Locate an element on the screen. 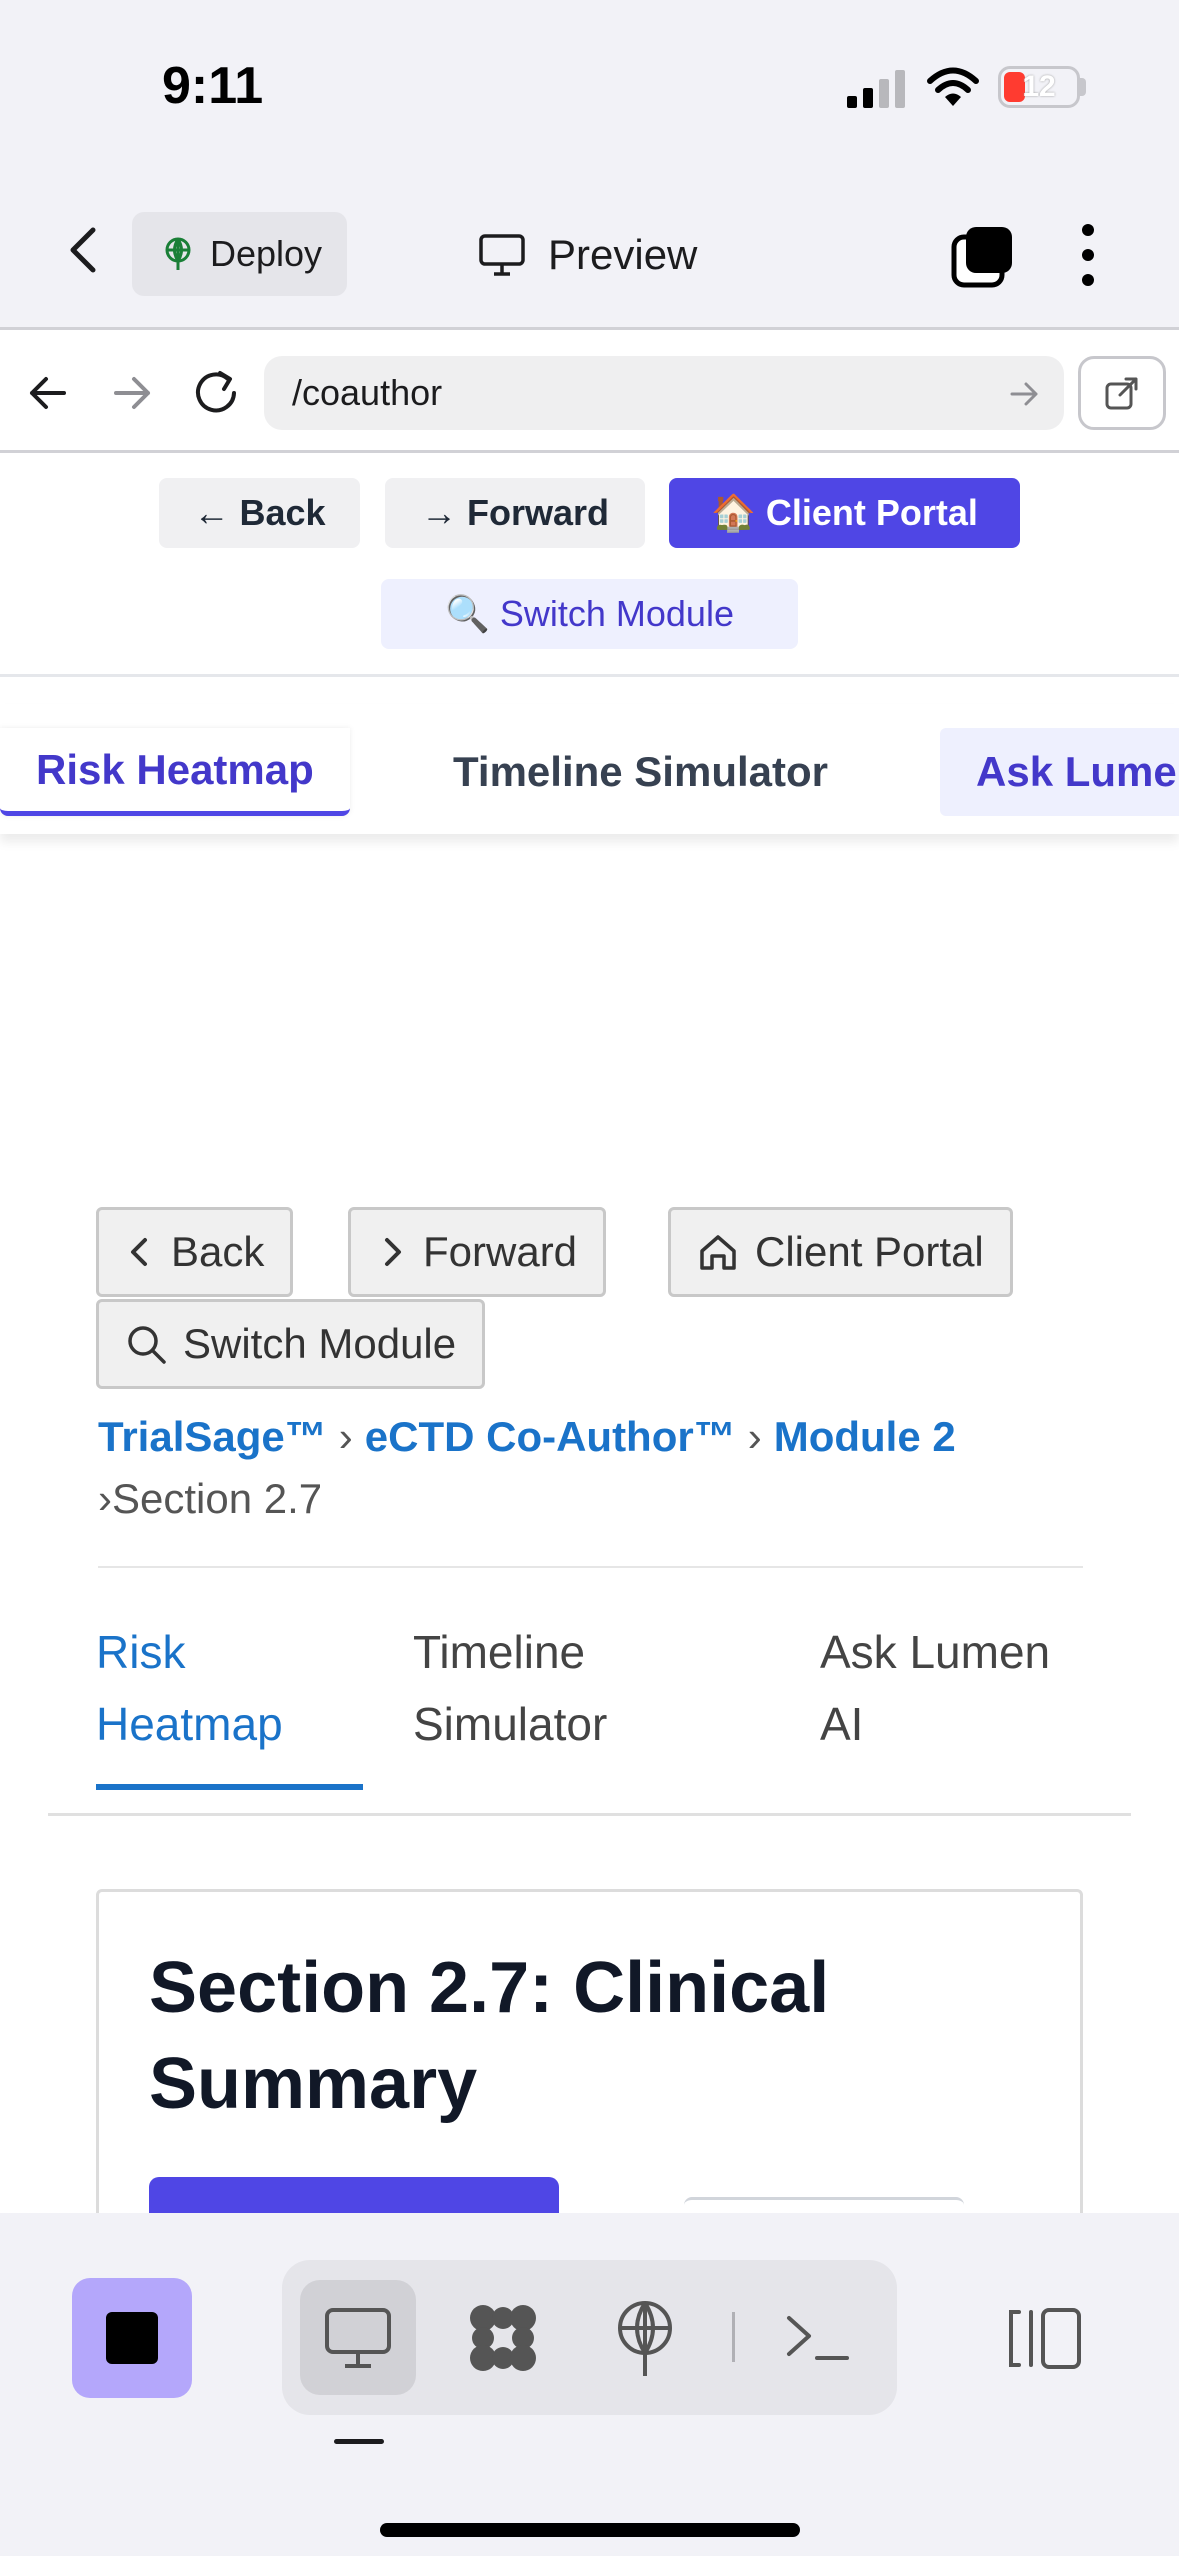  tab-risk-heatmap-line1: Risk is located at coordinates (141, 1652).